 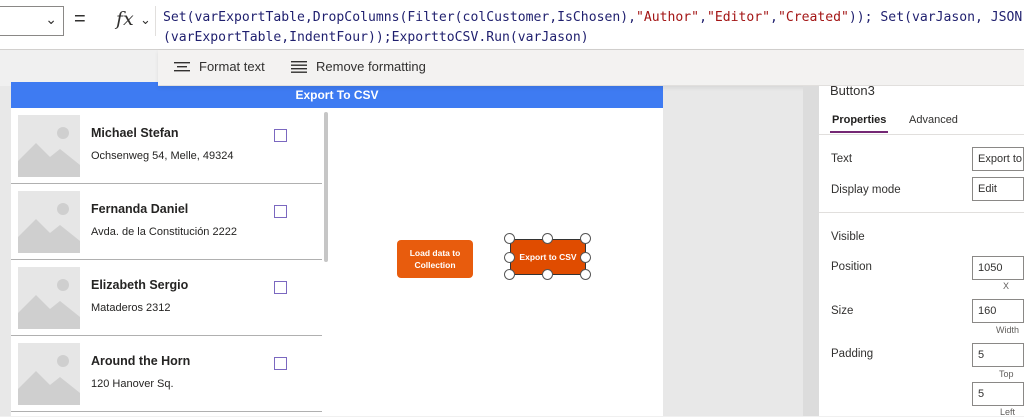 What do you see at coordinates (811, 251) in the screenshot?
I see `panel-splitter` at bounding box center [811, 251].